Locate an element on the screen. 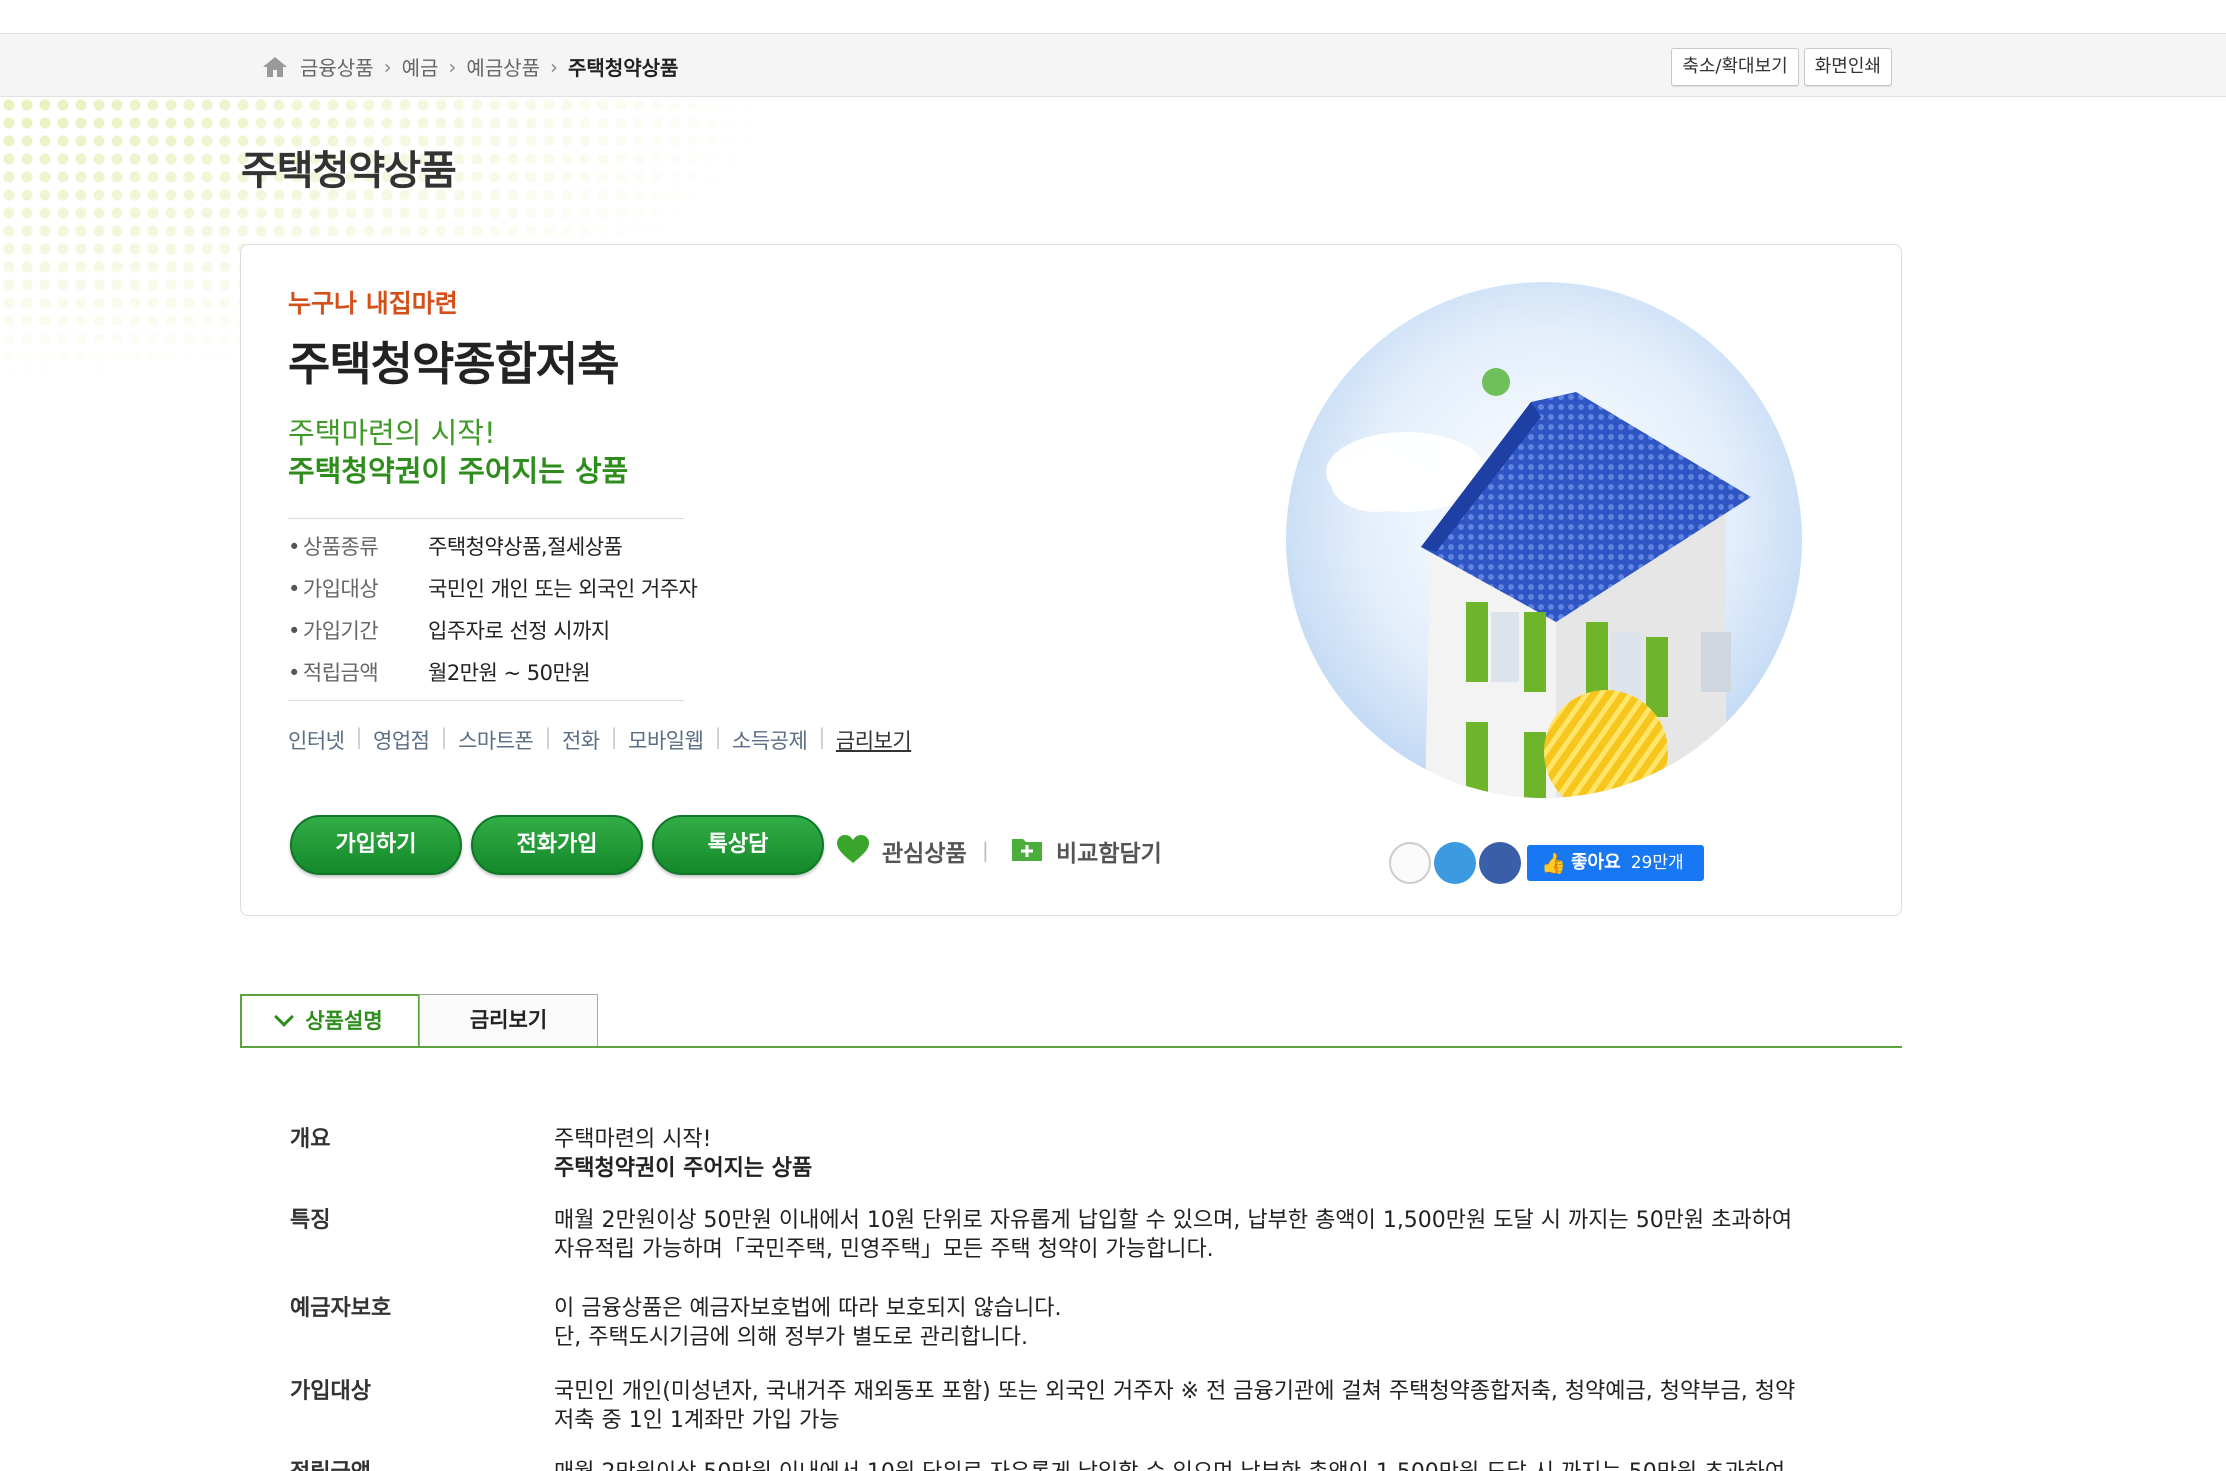 Image resolution: width=2226 pixels, height=1471 pixels. wishlist-button: 관심상품 is located at coordinates (924, 851).